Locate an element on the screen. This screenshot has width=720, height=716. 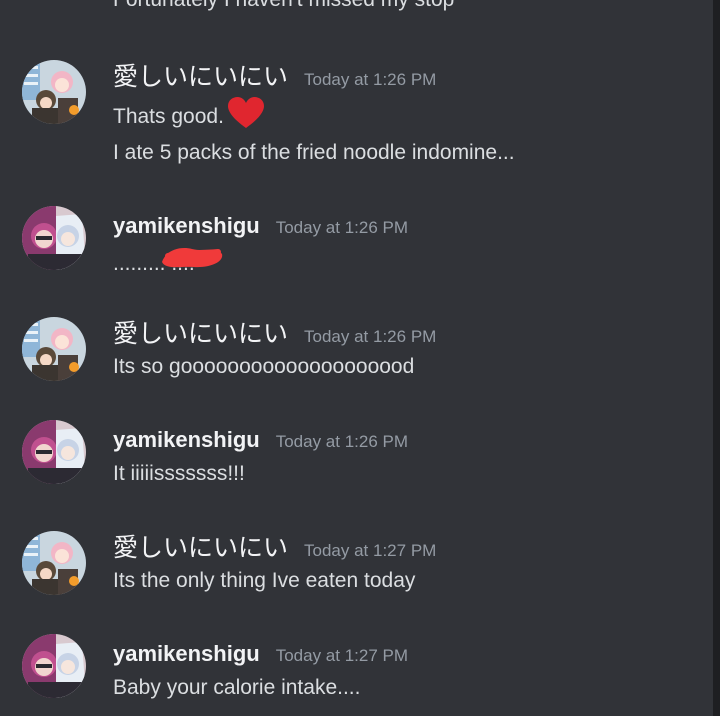
message-content: Fortunately I haven't missed my stop is located at coordinates (283, 6).